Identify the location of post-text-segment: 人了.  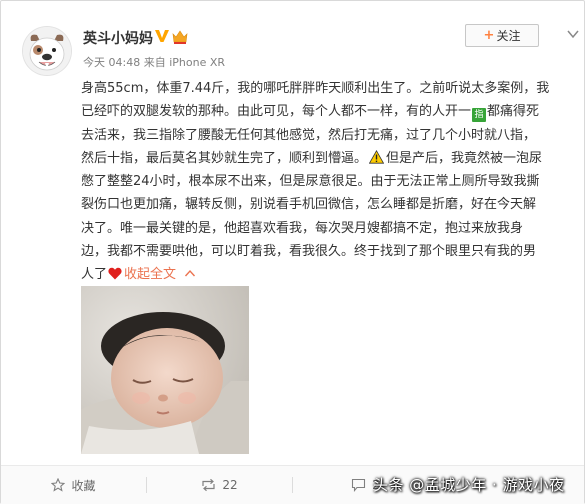
(94, 275).